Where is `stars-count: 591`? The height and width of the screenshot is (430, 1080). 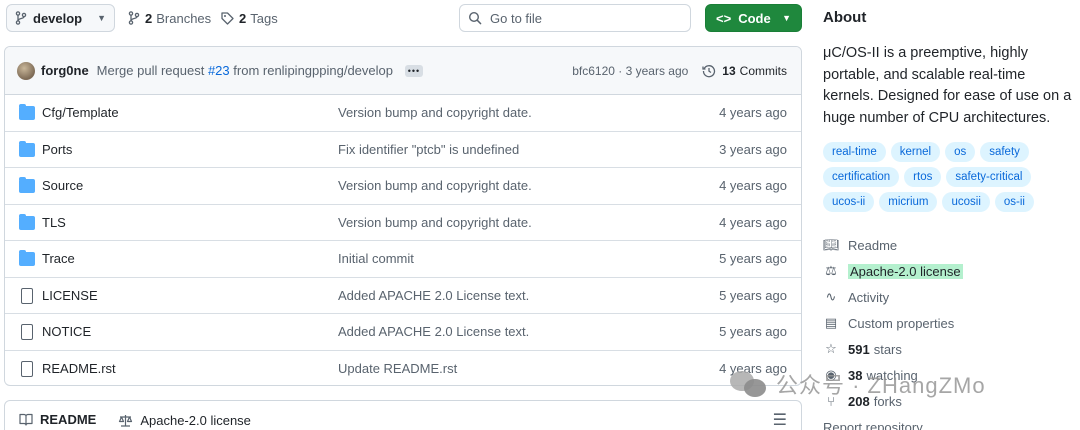
stars-count: 591 is located at coordinates (859, 349).